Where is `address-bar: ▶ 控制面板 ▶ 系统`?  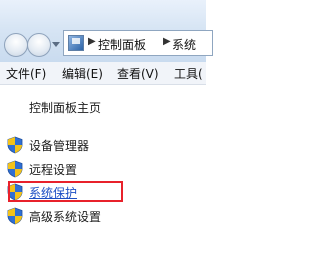 address-bar: ▶ 控制面板 ▶ 系统 is located at coordinates (138, 43).